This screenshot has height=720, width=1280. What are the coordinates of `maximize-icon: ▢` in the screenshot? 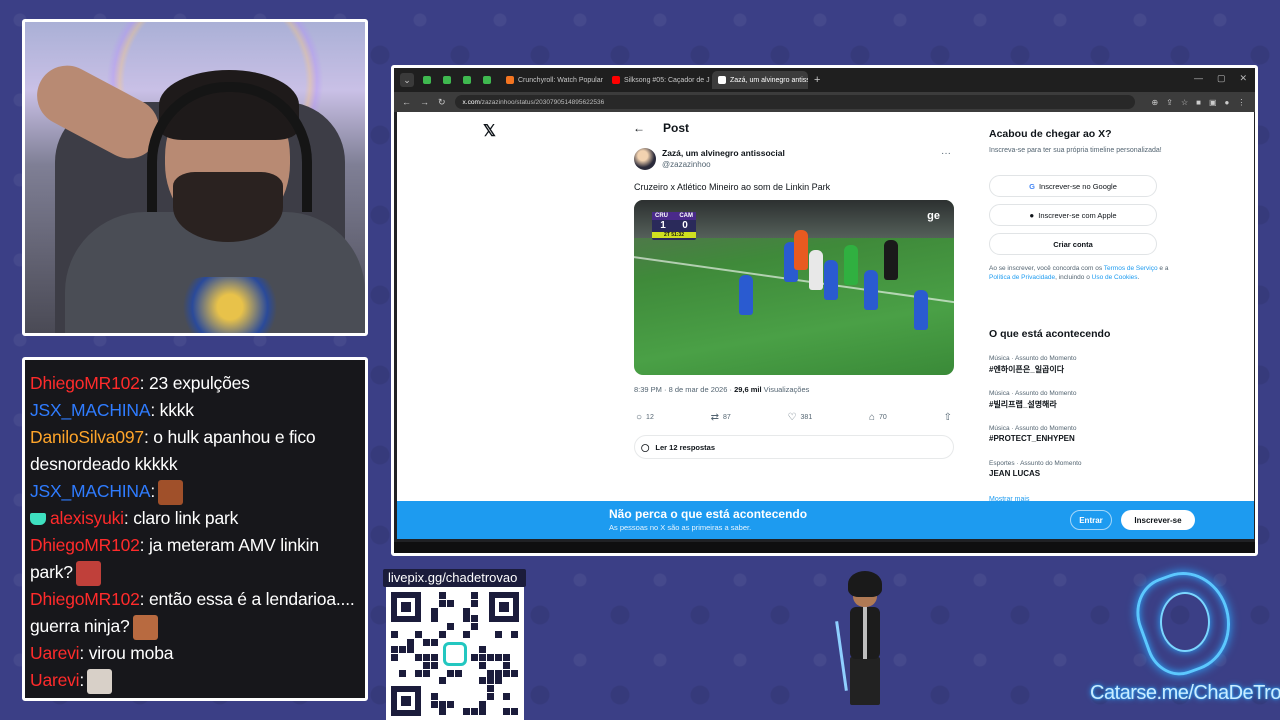 It's located at (1221, 78).